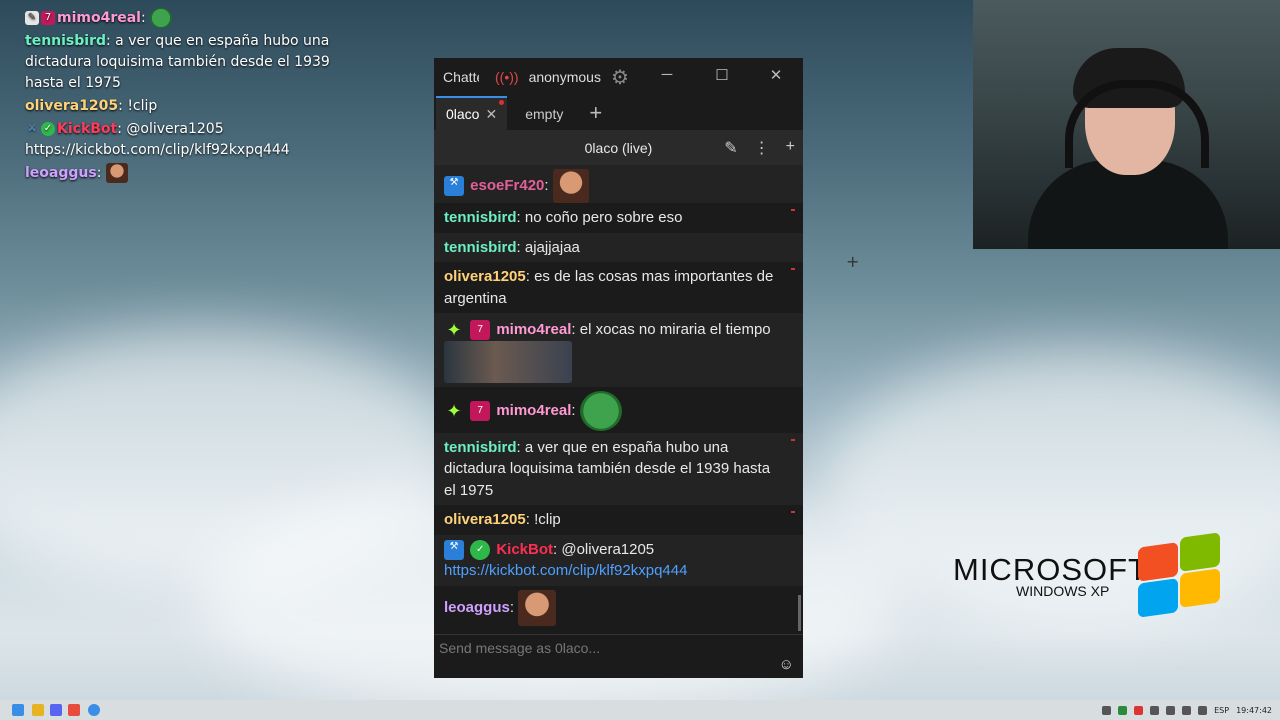 This screenshot has height=720, width=1280. I want to click on gear-icon: ⚙, so click(620, 77).